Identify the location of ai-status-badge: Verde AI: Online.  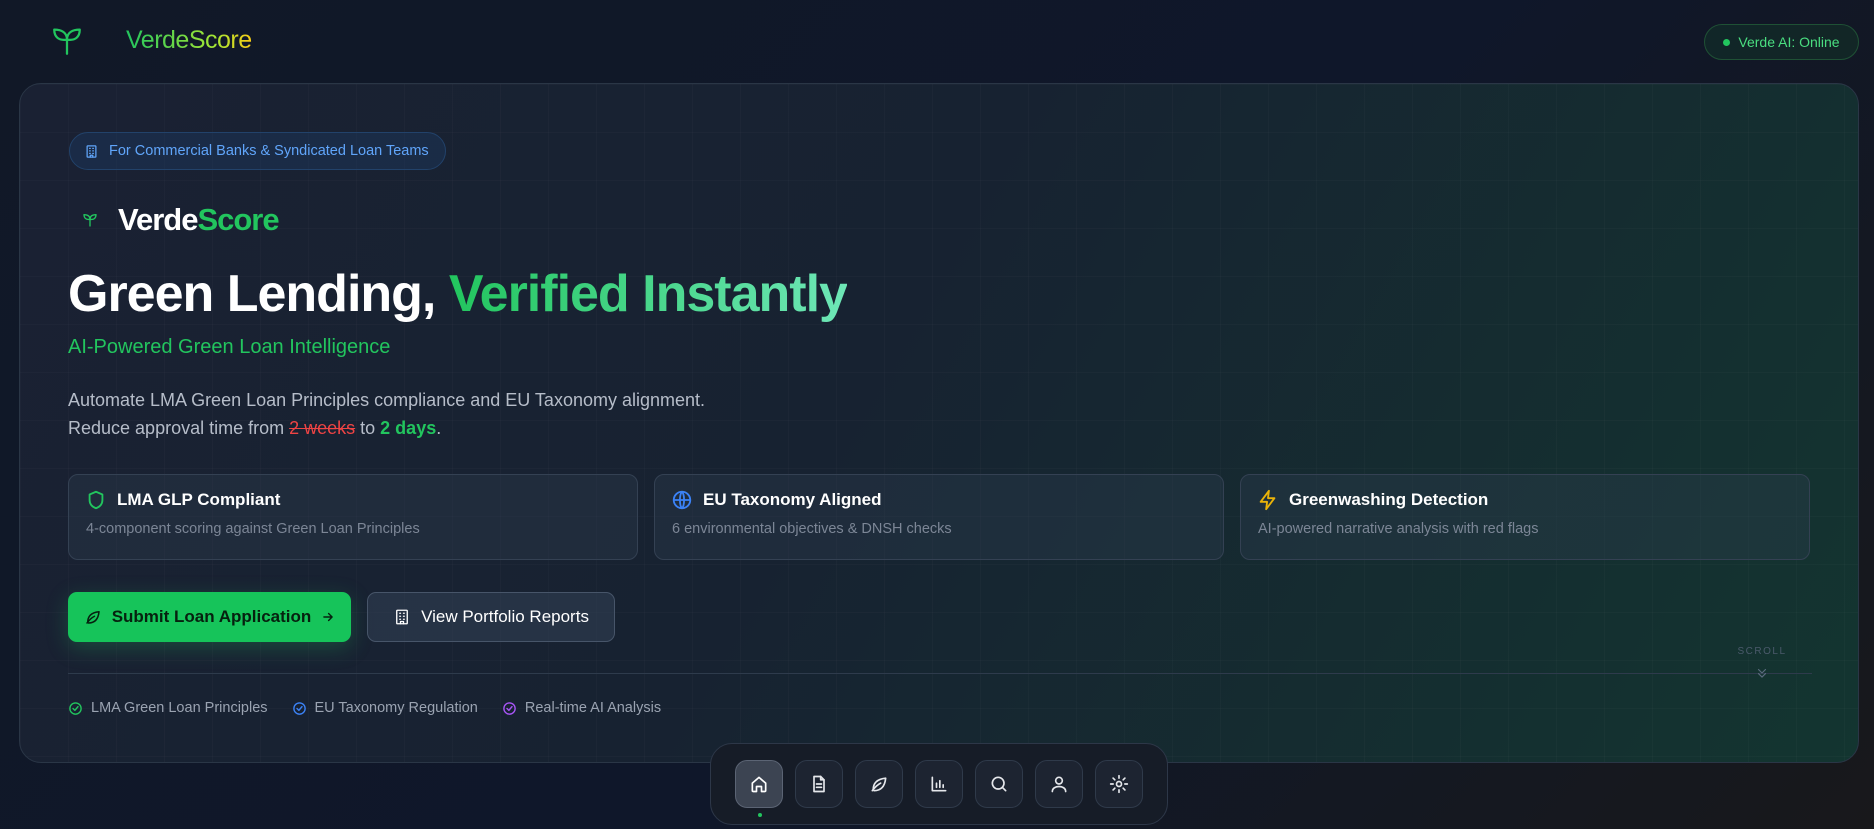
(1781, 42).